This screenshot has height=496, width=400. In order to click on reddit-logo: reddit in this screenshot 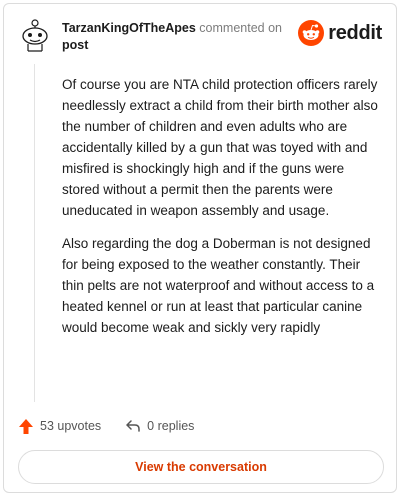, I will do `click(340, 33)`.